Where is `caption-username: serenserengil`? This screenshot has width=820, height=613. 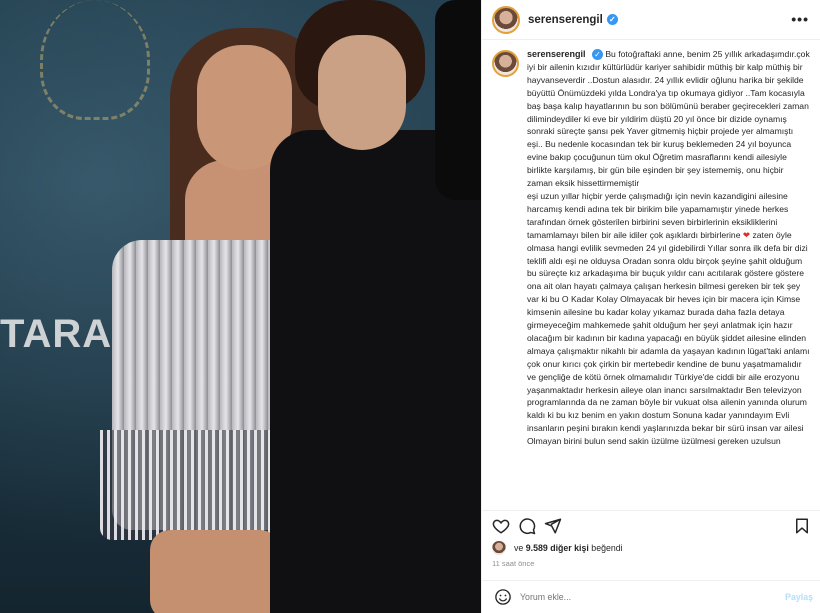 caption-username: serenserengil is located at coordinates (556, 54).